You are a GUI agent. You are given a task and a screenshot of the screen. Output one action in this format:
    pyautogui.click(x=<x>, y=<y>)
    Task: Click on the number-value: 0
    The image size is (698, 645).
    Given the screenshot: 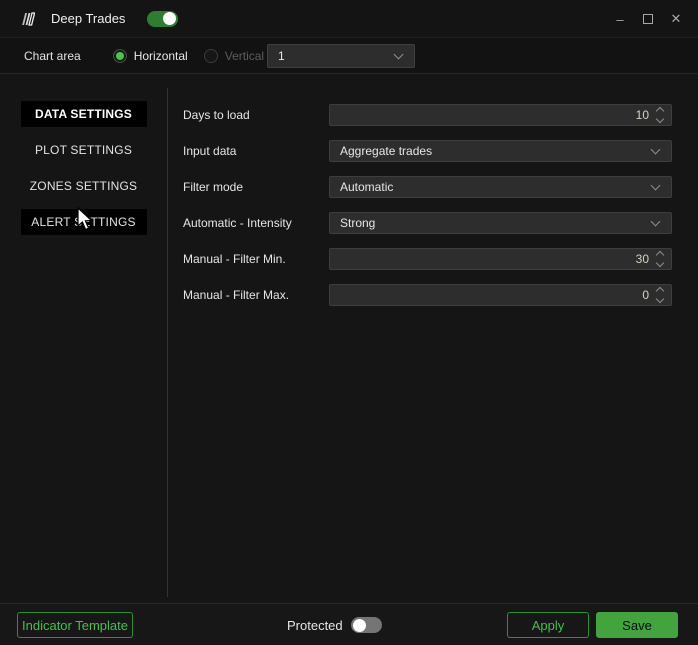 What is the action you would take?
    pyautogui.click(x=645, y=295)
    